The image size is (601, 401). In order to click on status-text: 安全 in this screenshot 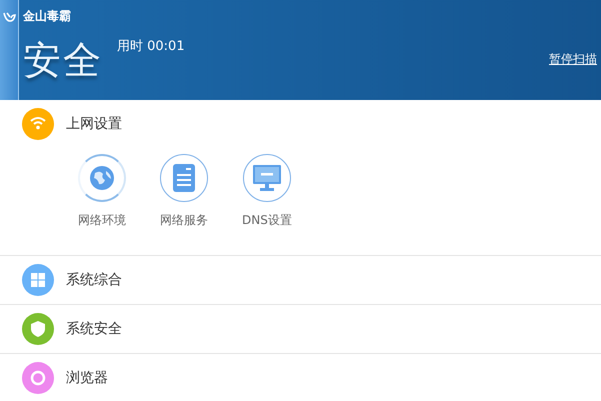, I will do `click(63, 60)`.